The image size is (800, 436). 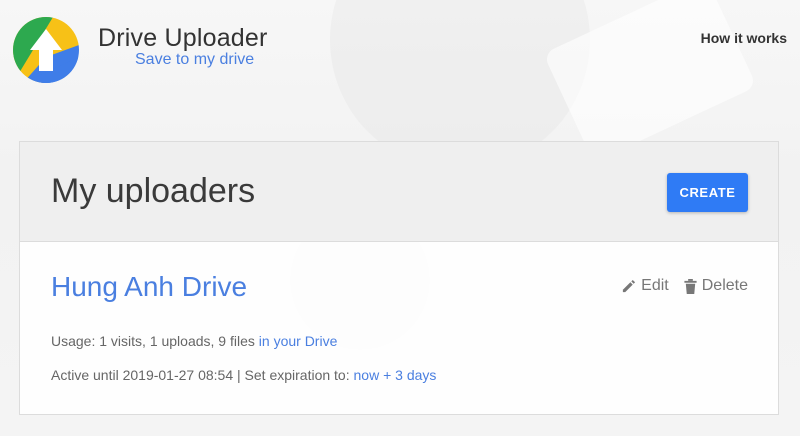 What do you see at coordinates (724, 285) in the screenshot?
I see `delete-label: Delete` at bounding box center [724, 285].